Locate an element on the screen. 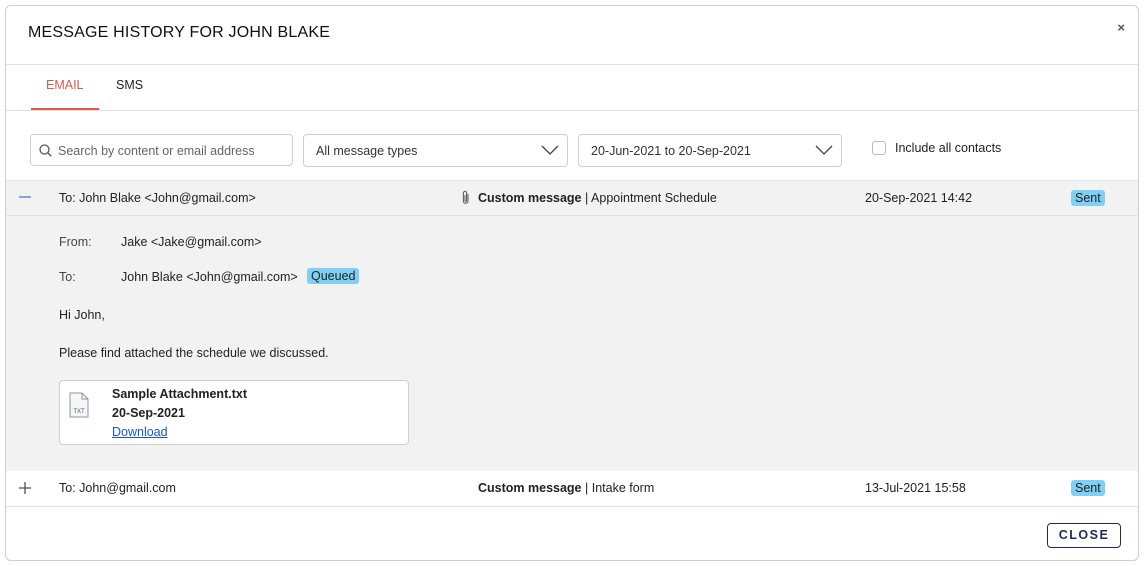 The width and height of the screenshot is (1145, 566). minus-icon is located at coordinates (25, 197).